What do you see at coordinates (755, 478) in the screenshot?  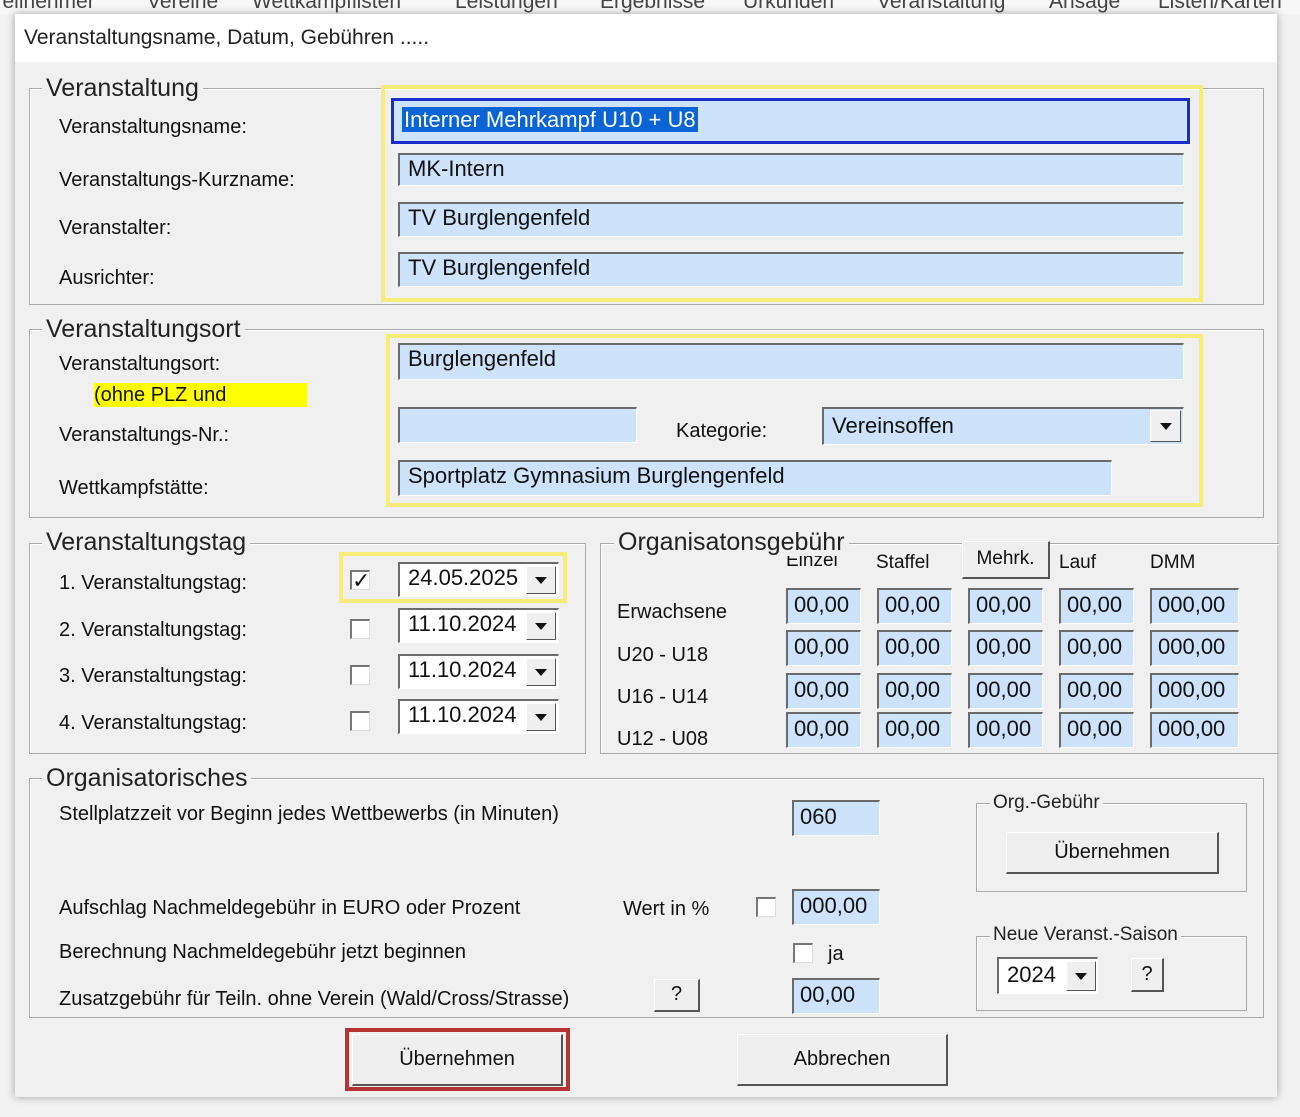 I see `wettkampfstaette-input: Sportplatz Gymnasium Burglengenfeld` at bounding box center [755, 478].